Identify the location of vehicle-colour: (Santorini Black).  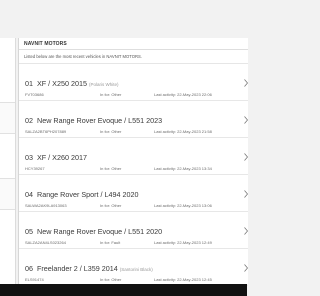
(136, 269).